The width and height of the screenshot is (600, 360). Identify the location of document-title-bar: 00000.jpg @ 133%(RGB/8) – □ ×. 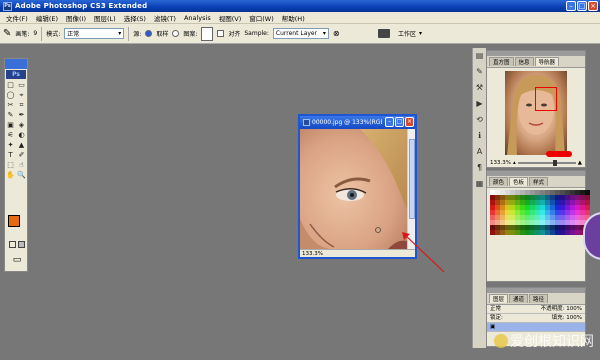
(357, 122).